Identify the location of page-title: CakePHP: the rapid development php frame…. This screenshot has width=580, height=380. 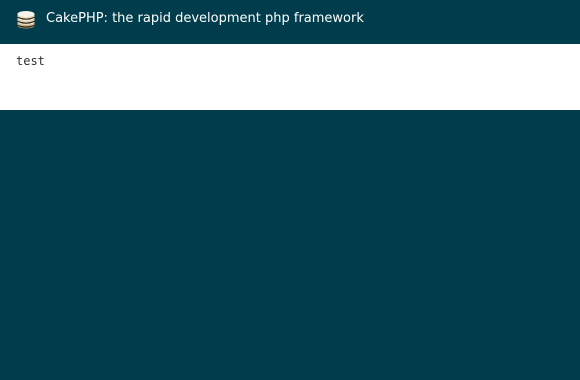
(205, 18).